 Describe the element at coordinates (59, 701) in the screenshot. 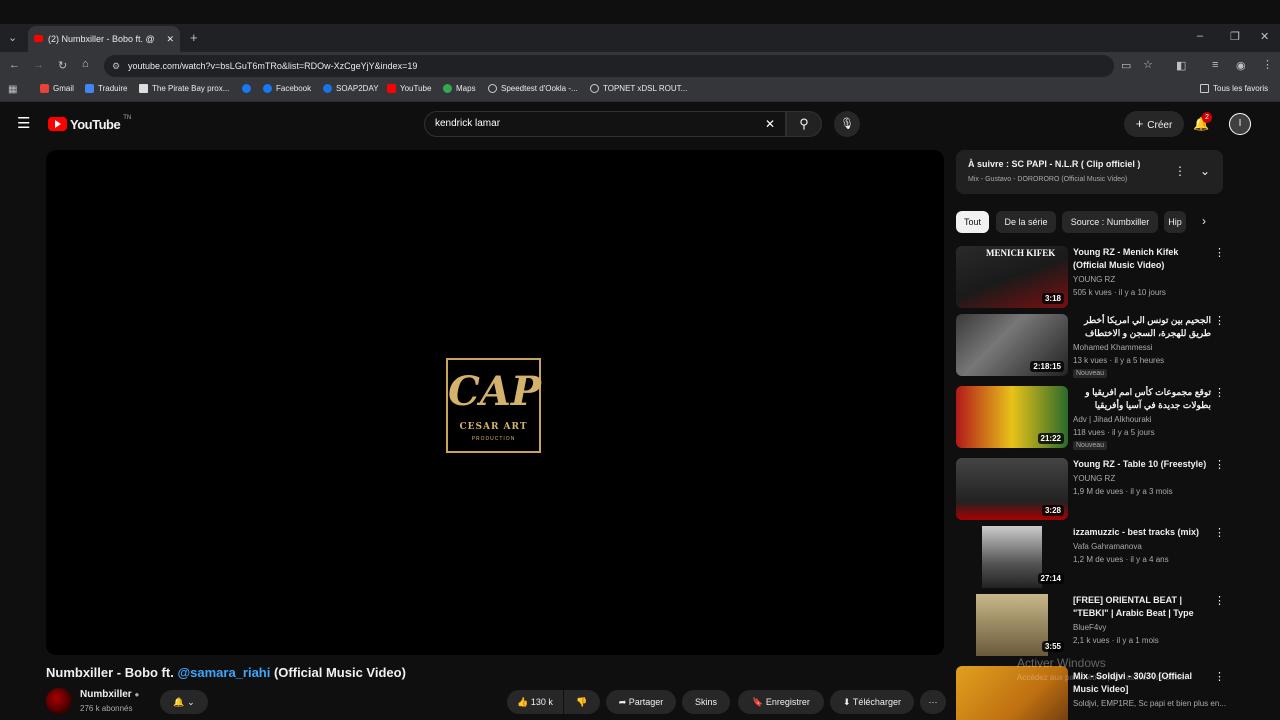

I see `channel-avatar` at that location.